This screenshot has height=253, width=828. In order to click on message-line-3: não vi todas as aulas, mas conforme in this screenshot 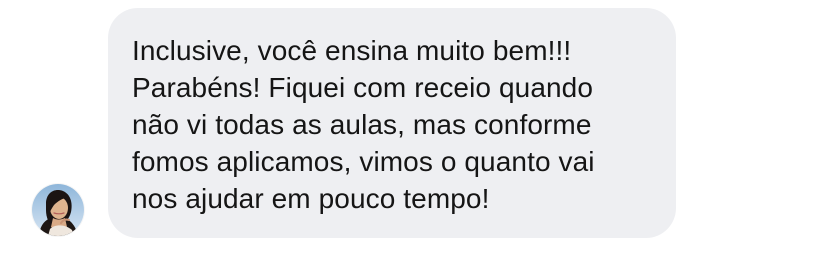, I will do `click(362, 124)`.